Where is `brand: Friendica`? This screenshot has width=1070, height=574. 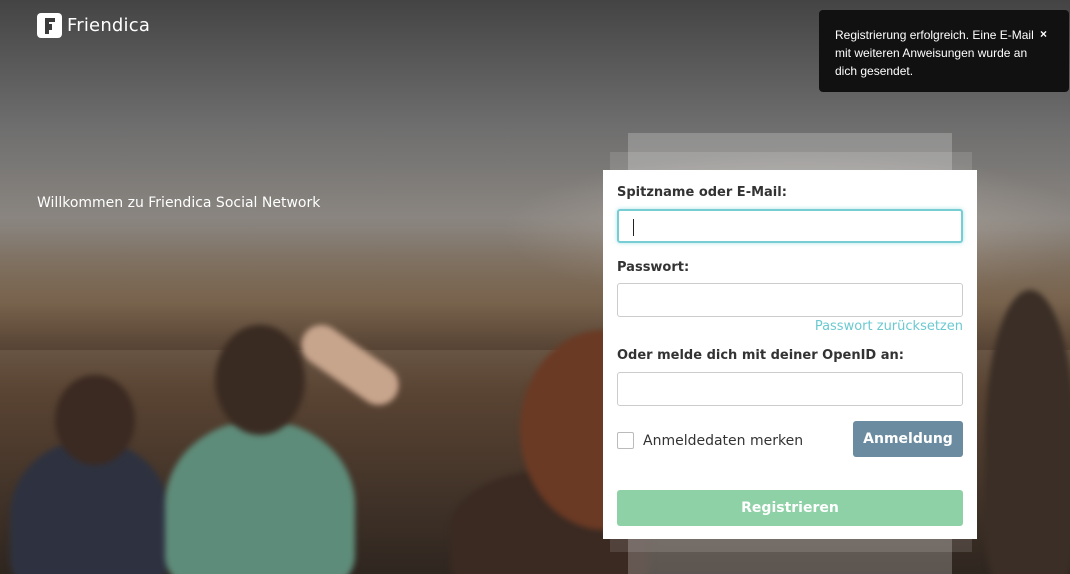 brand: Friendica is located at coordinates (93, 25).